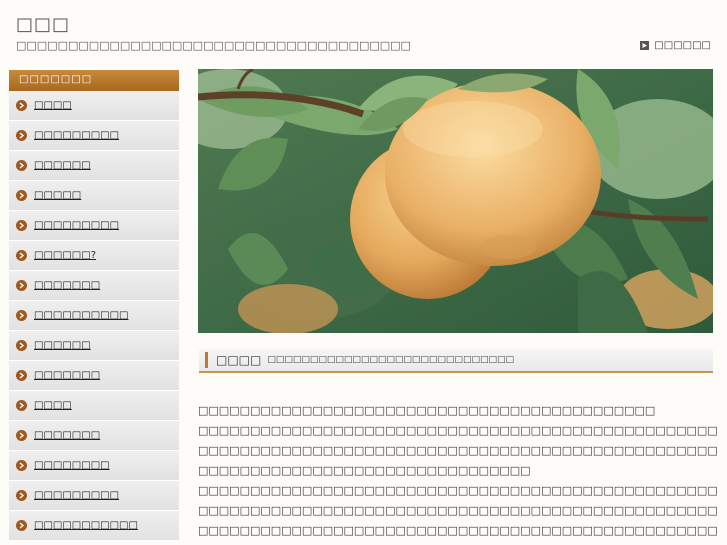 The image size is (727, 545). What do you see at coordinates (43, 24) in the screenshot?
I see `site-title: □□□` at bounding box center [43, 24].